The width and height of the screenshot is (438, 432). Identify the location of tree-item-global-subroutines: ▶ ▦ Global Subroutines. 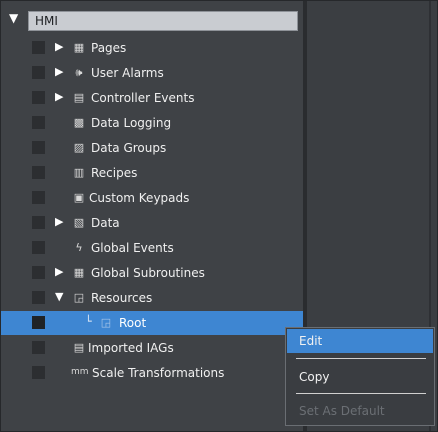
(152, 273).